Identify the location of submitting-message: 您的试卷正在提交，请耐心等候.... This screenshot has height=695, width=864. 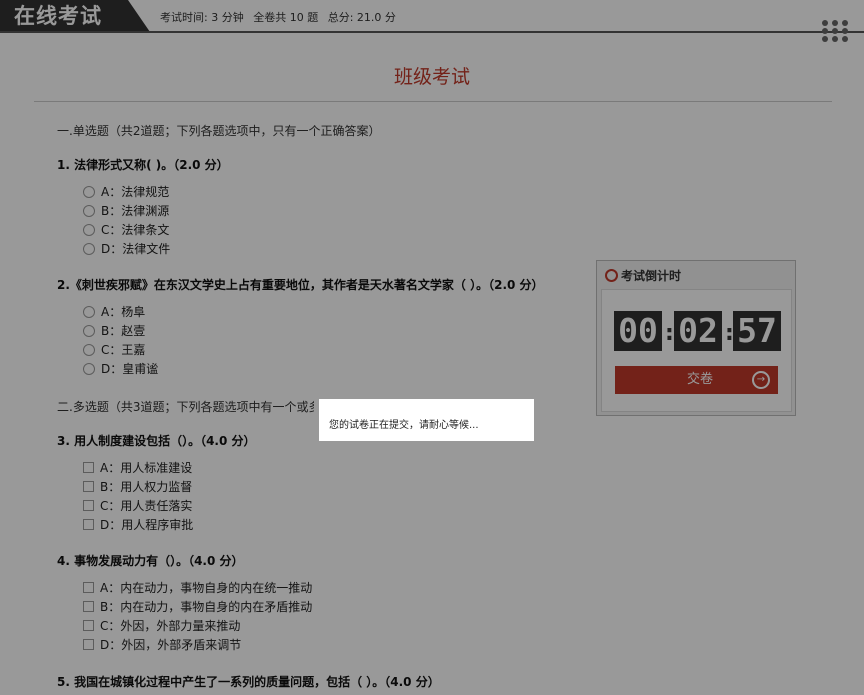
(404, 425).